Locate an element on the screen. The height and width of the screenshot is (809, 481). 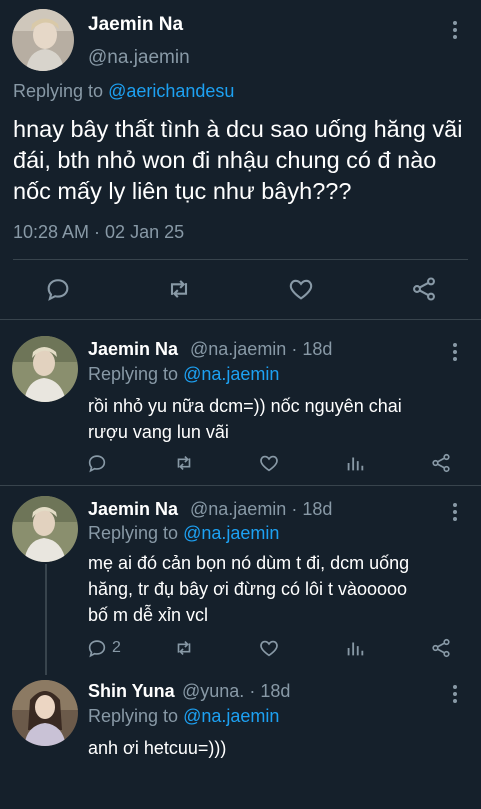
author-handle-text: @yuna. is located at coordinates (213, 691).